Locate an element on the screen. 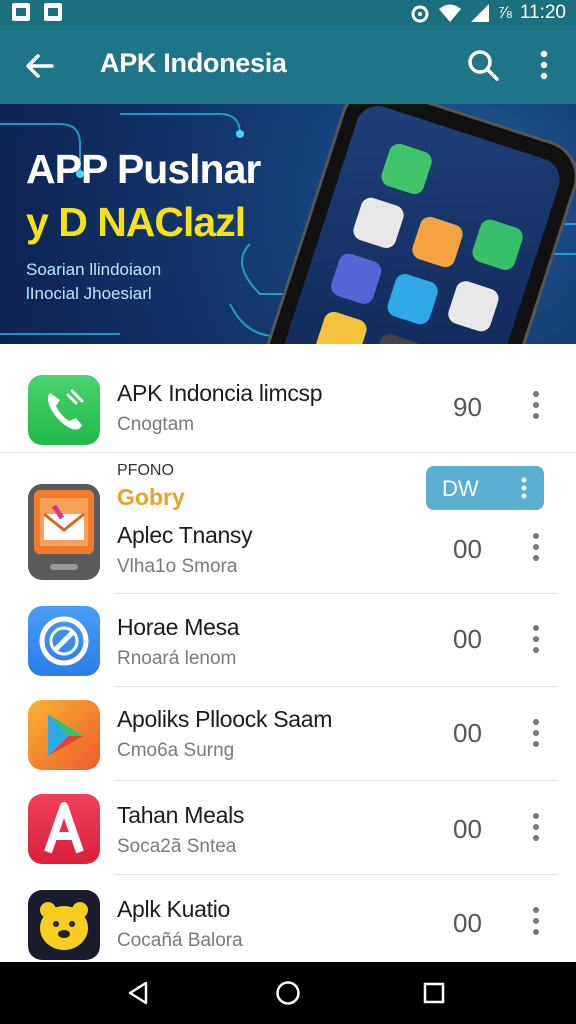 The image size is (576, 1024). list-item: Apoliks Plloock Saam Cmo6a Surng 00 is located at coordinates (288, 738).